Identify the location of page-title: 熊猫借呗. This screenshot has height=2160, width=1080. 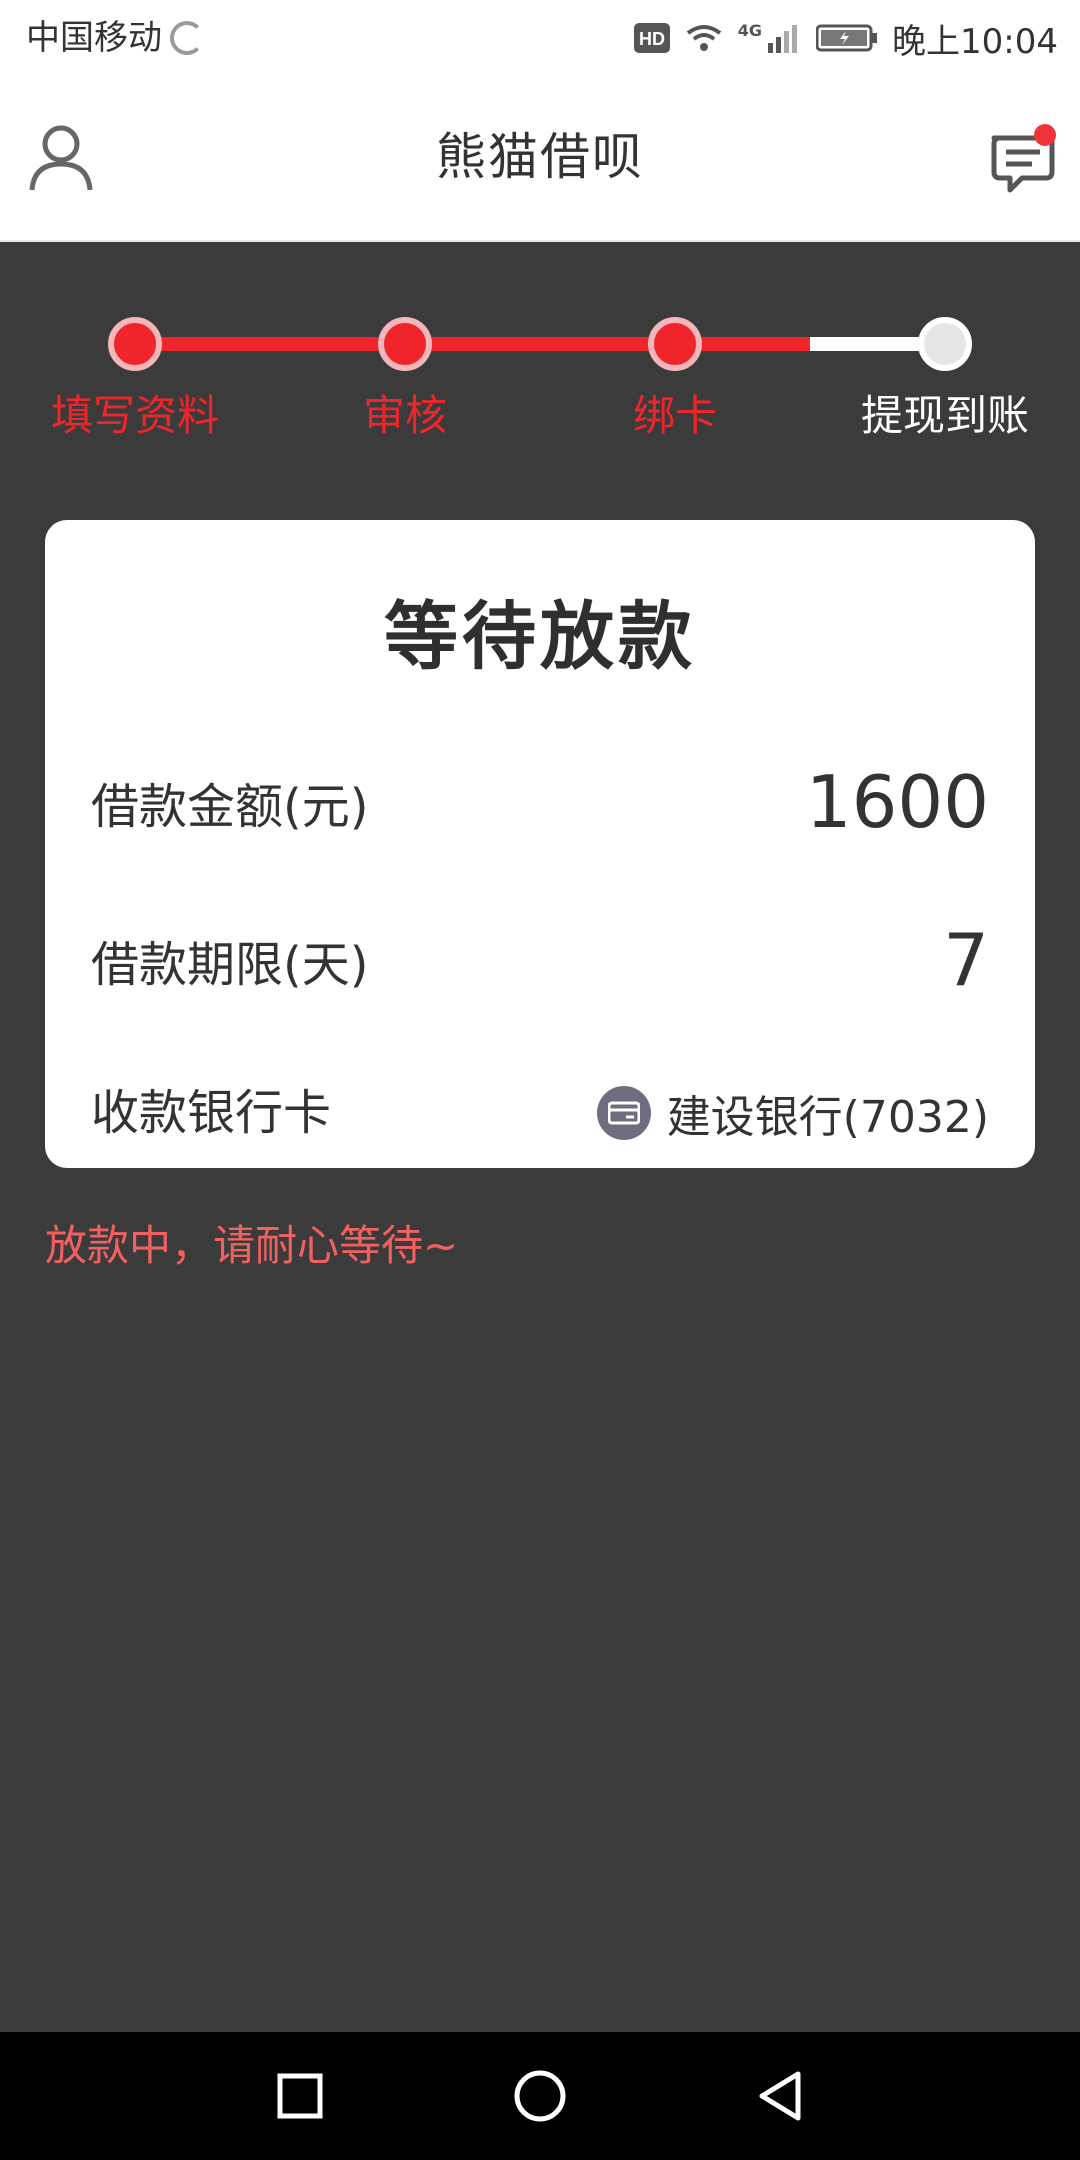
(540, 157).